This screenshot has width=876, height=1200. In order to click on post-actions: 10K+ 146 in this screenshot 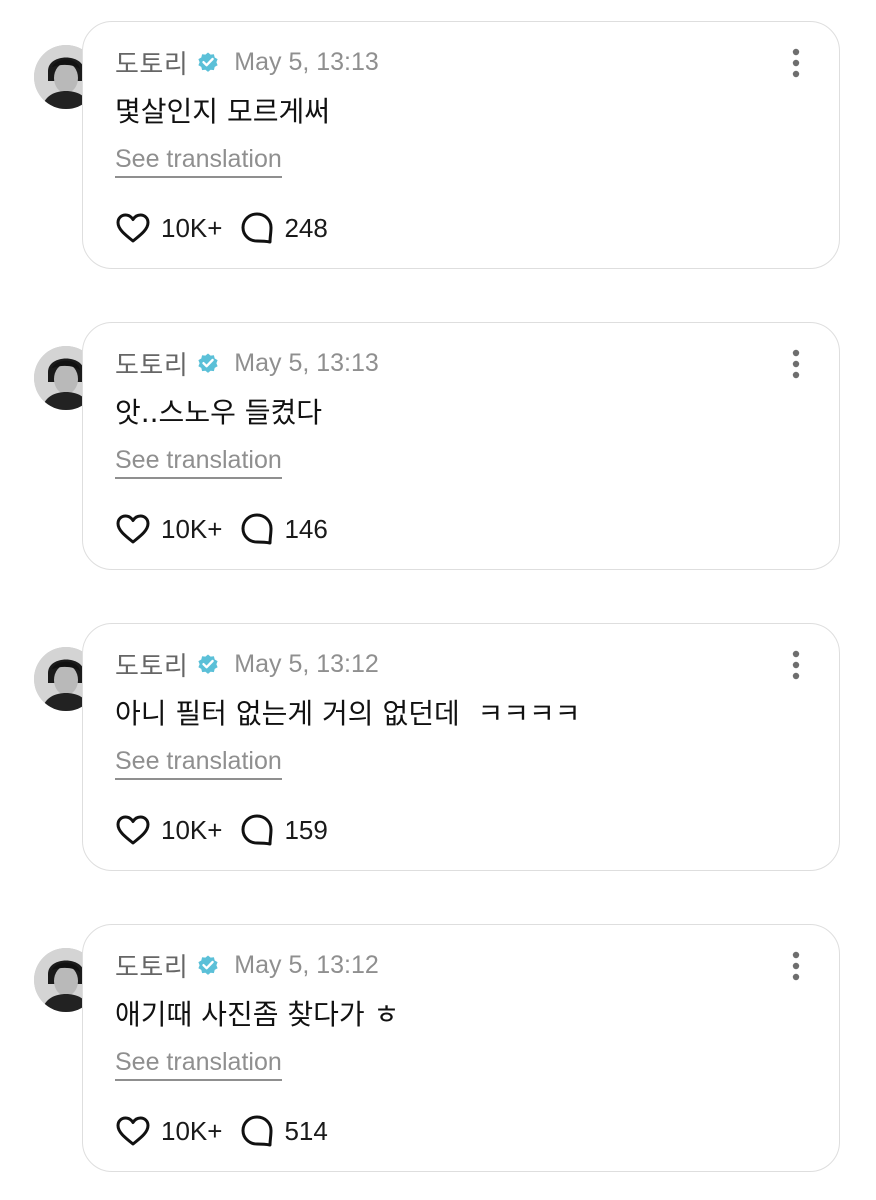, I will do `click(221, 529)`.